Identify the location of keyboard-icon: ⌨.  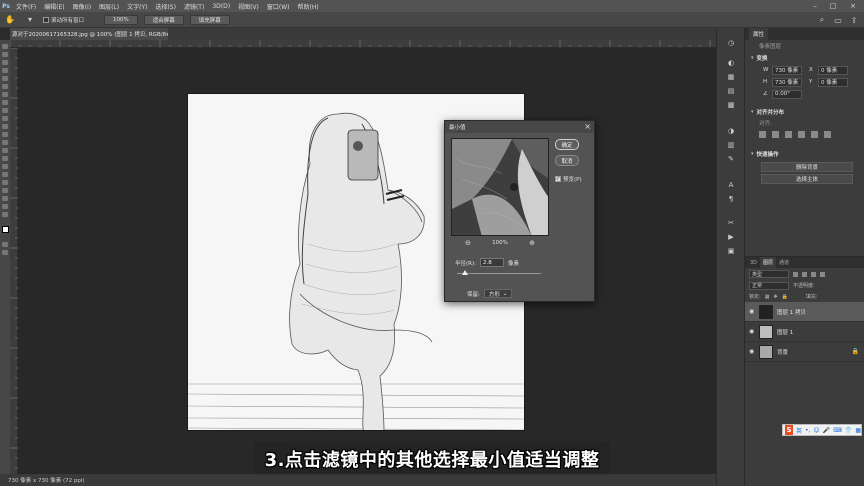
(837, 430).